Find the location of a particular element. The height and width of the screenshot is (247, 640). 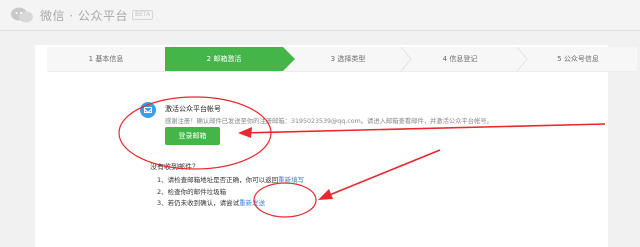

step-progress-bar: 1 基本信息 2 邮箱激活 3 选择类型 4 信息登记 5 公众号信息 is located at coordinates (342, 59).